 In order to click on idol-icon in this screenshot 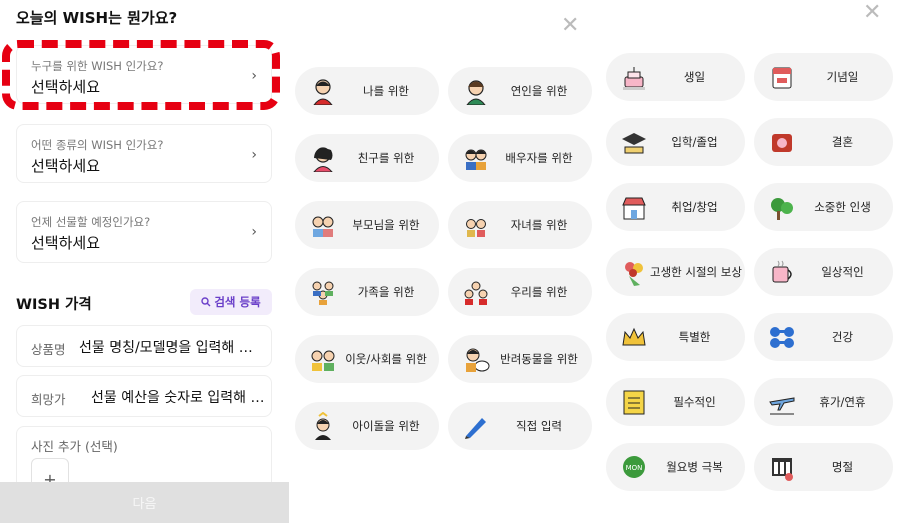, I will do `click(323, 426)`.